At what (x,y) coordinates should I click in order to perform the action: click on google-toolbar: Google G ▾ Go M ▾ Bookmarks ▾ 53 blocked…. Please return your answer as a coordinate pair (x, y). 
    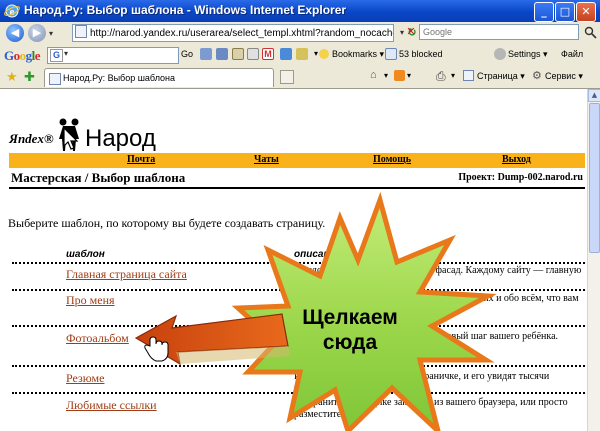
    Looking at the image, I should click on (300, 55).